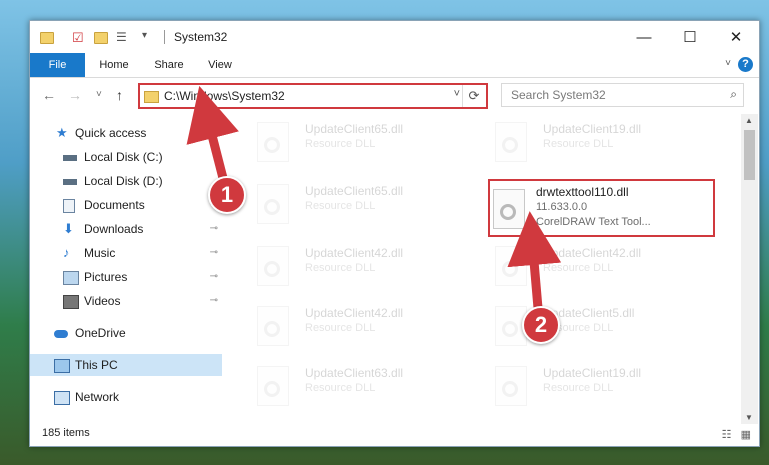 The width and height of the screenshot is (769, 465). Describe the element at coordinates (534, 260) in the screenshot. I see `arrow-to-dll-file` at that location.